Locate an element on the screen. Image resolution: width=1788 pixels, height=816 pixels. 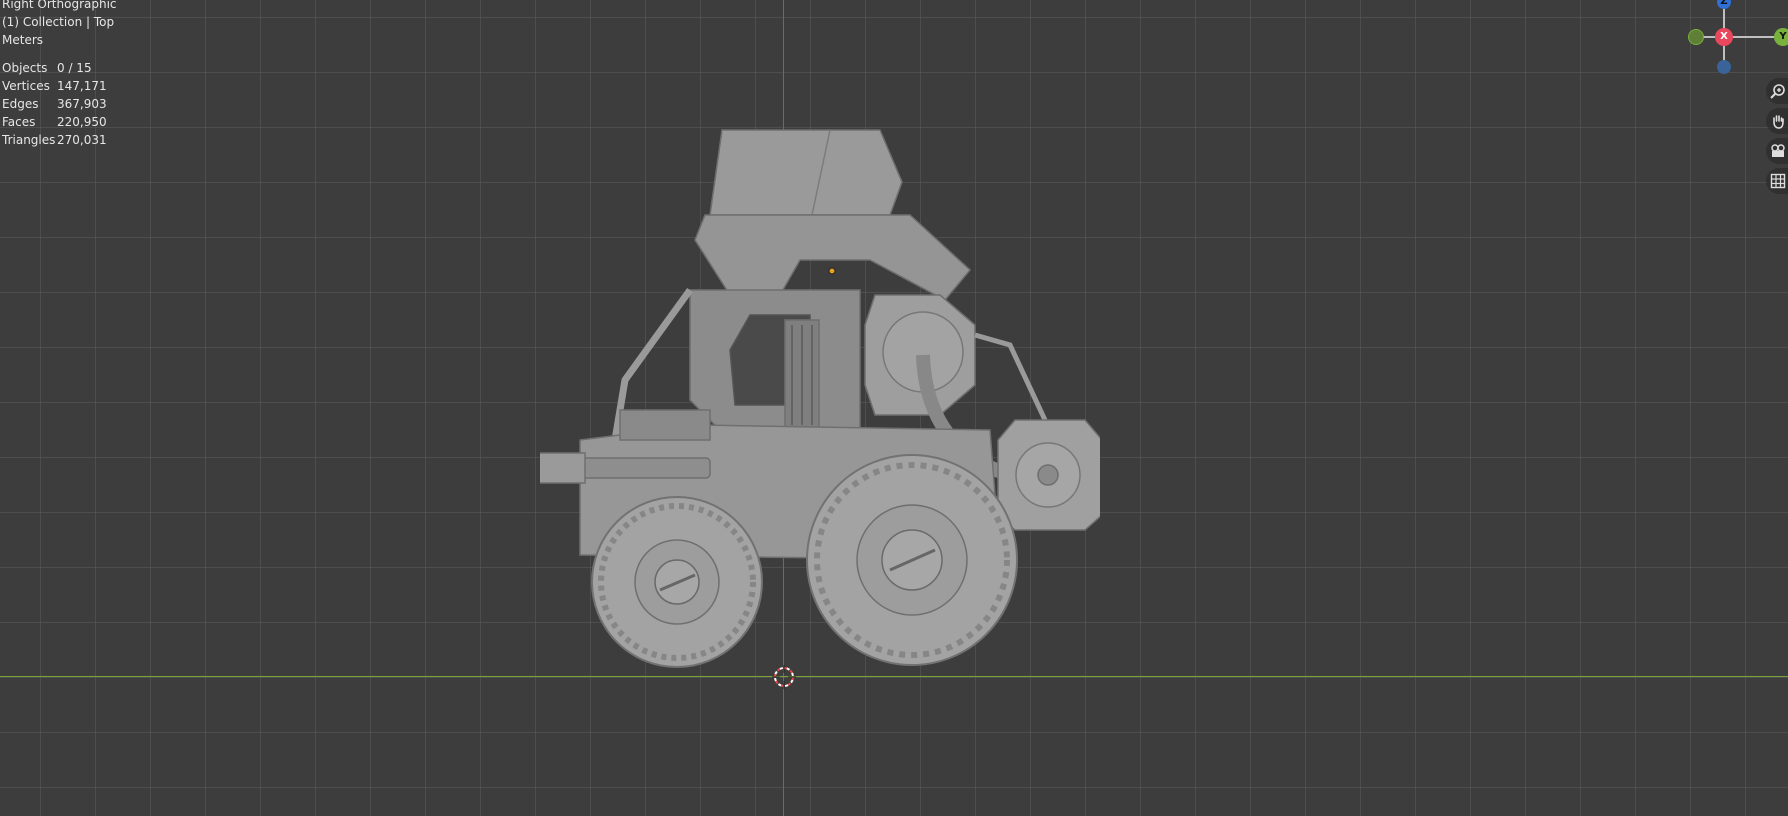
units-label: Meters is located at coordinates (23, 40).